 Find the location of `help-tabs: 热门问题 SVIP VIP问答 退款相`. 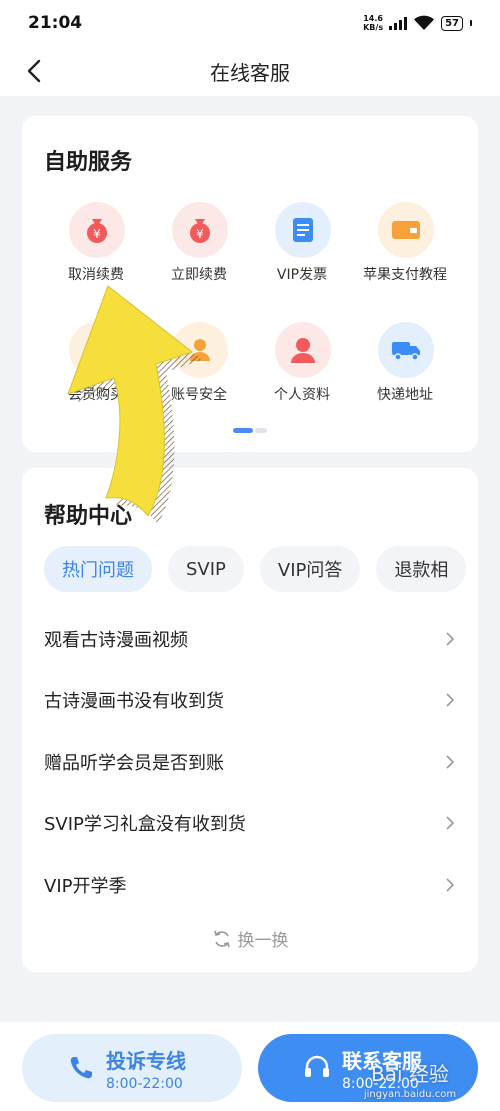

help-tabs: 热门问题 SVIP VIP问答 退款相 is located at coordinates (255, 569).